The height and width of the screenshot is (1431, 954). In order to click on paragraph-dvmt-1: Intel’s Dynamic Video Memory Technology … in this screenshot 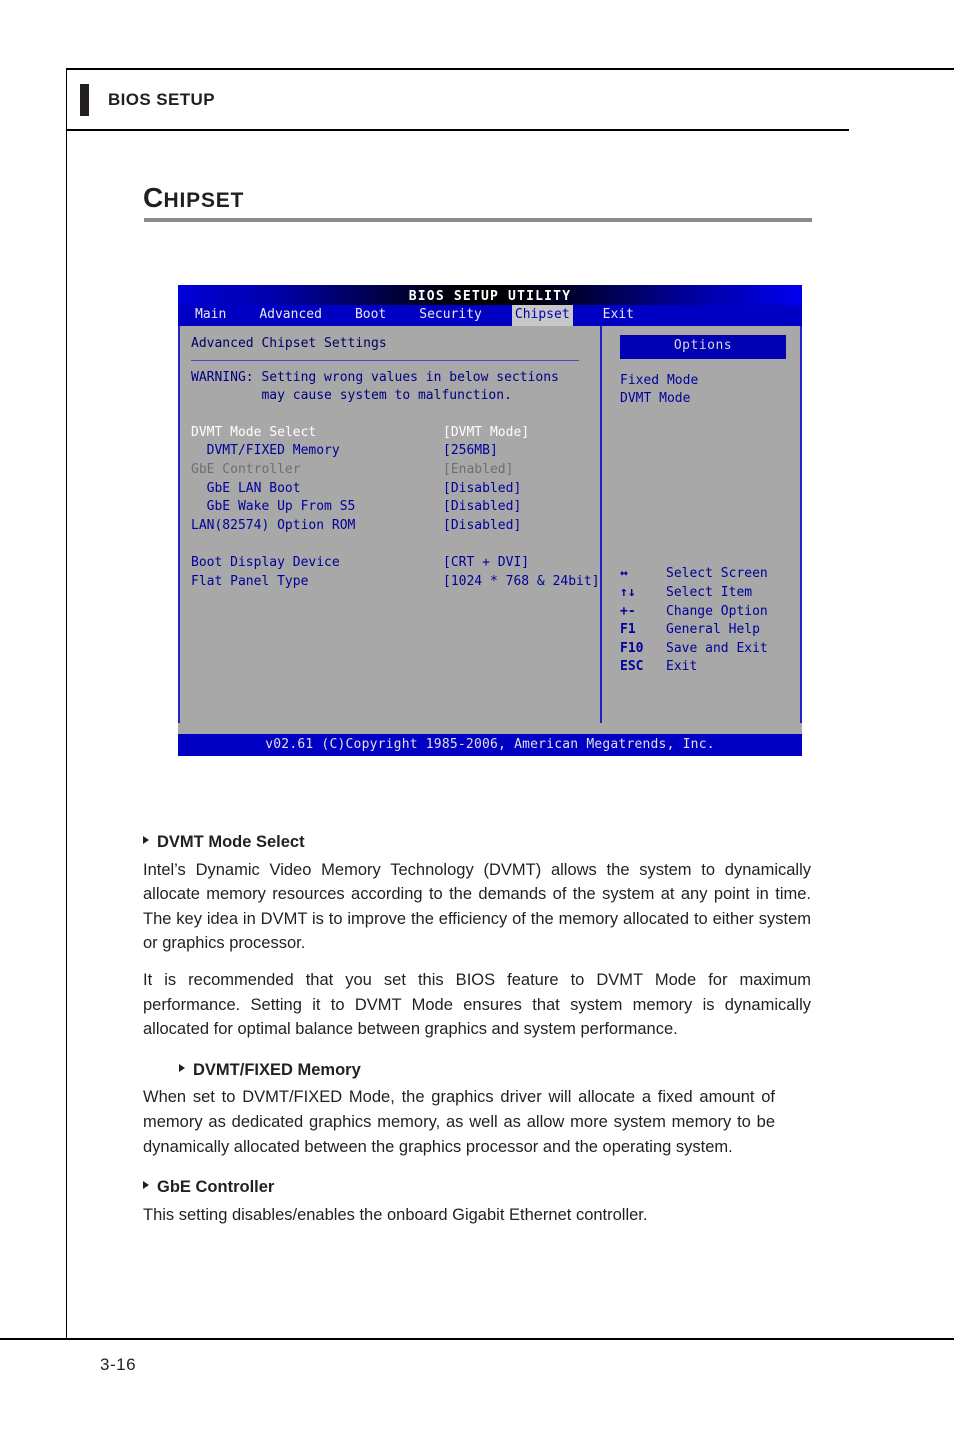, I will do `click(477, 906)`.